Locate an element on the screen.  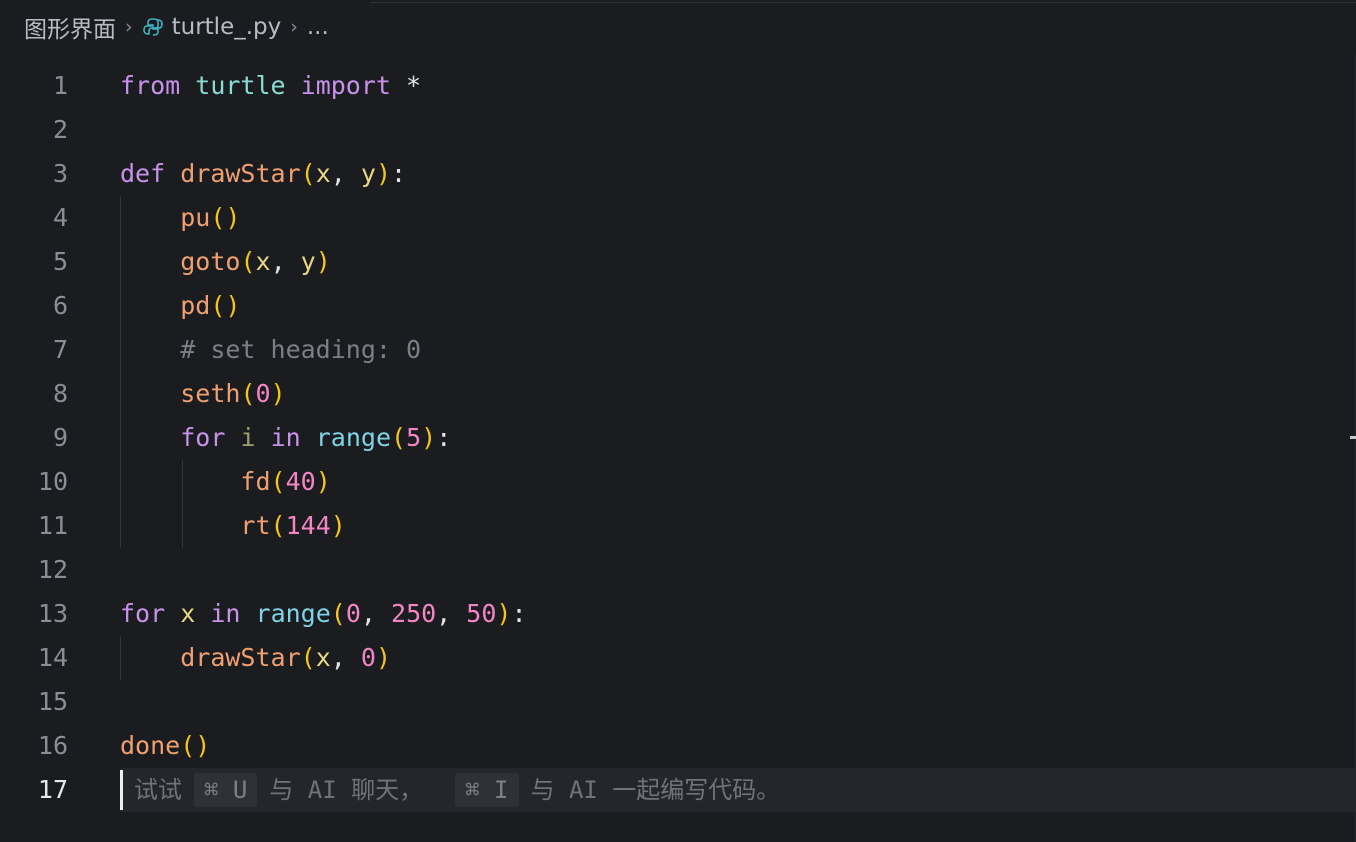
line-number: 3 is located at coordinates (60, 173).